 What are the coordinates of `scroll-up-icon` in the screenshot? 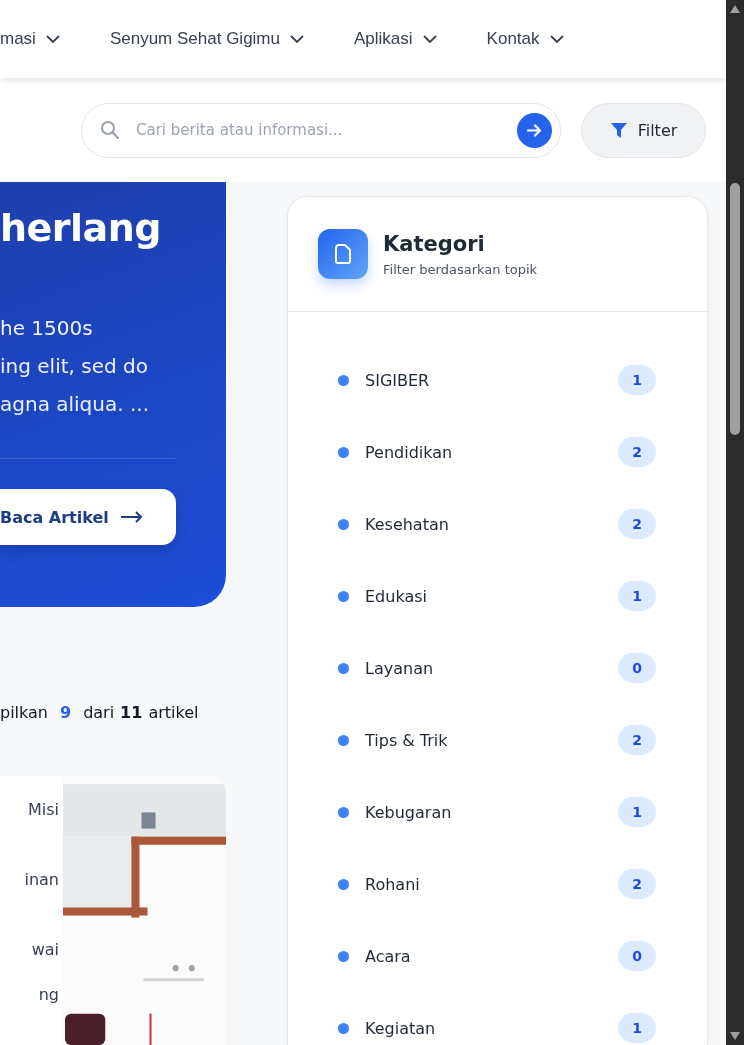 It's located at (735, 9).